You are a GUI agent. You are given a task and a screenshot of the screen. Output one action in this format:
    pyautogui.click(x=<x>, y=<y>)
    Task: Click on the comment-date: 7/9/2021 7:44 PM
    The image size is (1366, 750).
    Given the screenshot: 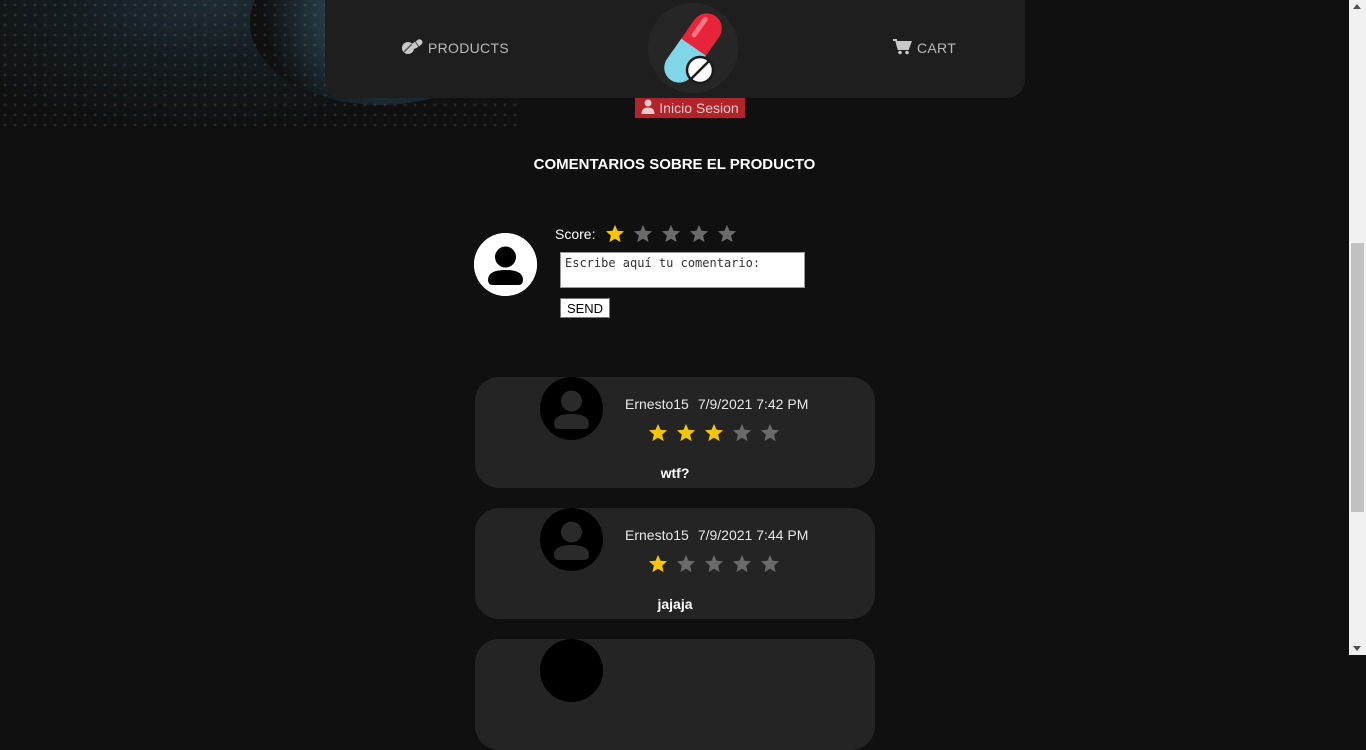 What is the action you would take?
    pyautogui.click(x=753, y=535)
    